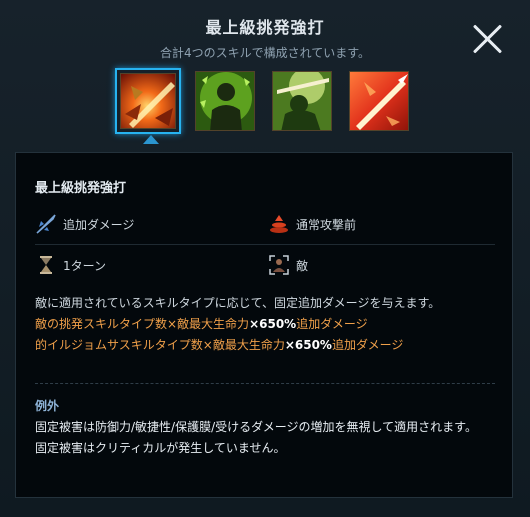 This screenshot has width=530, height=517. Describe the element at coordinates (46, 265) in the screenshot. I see `hourglass-icon` at that location.